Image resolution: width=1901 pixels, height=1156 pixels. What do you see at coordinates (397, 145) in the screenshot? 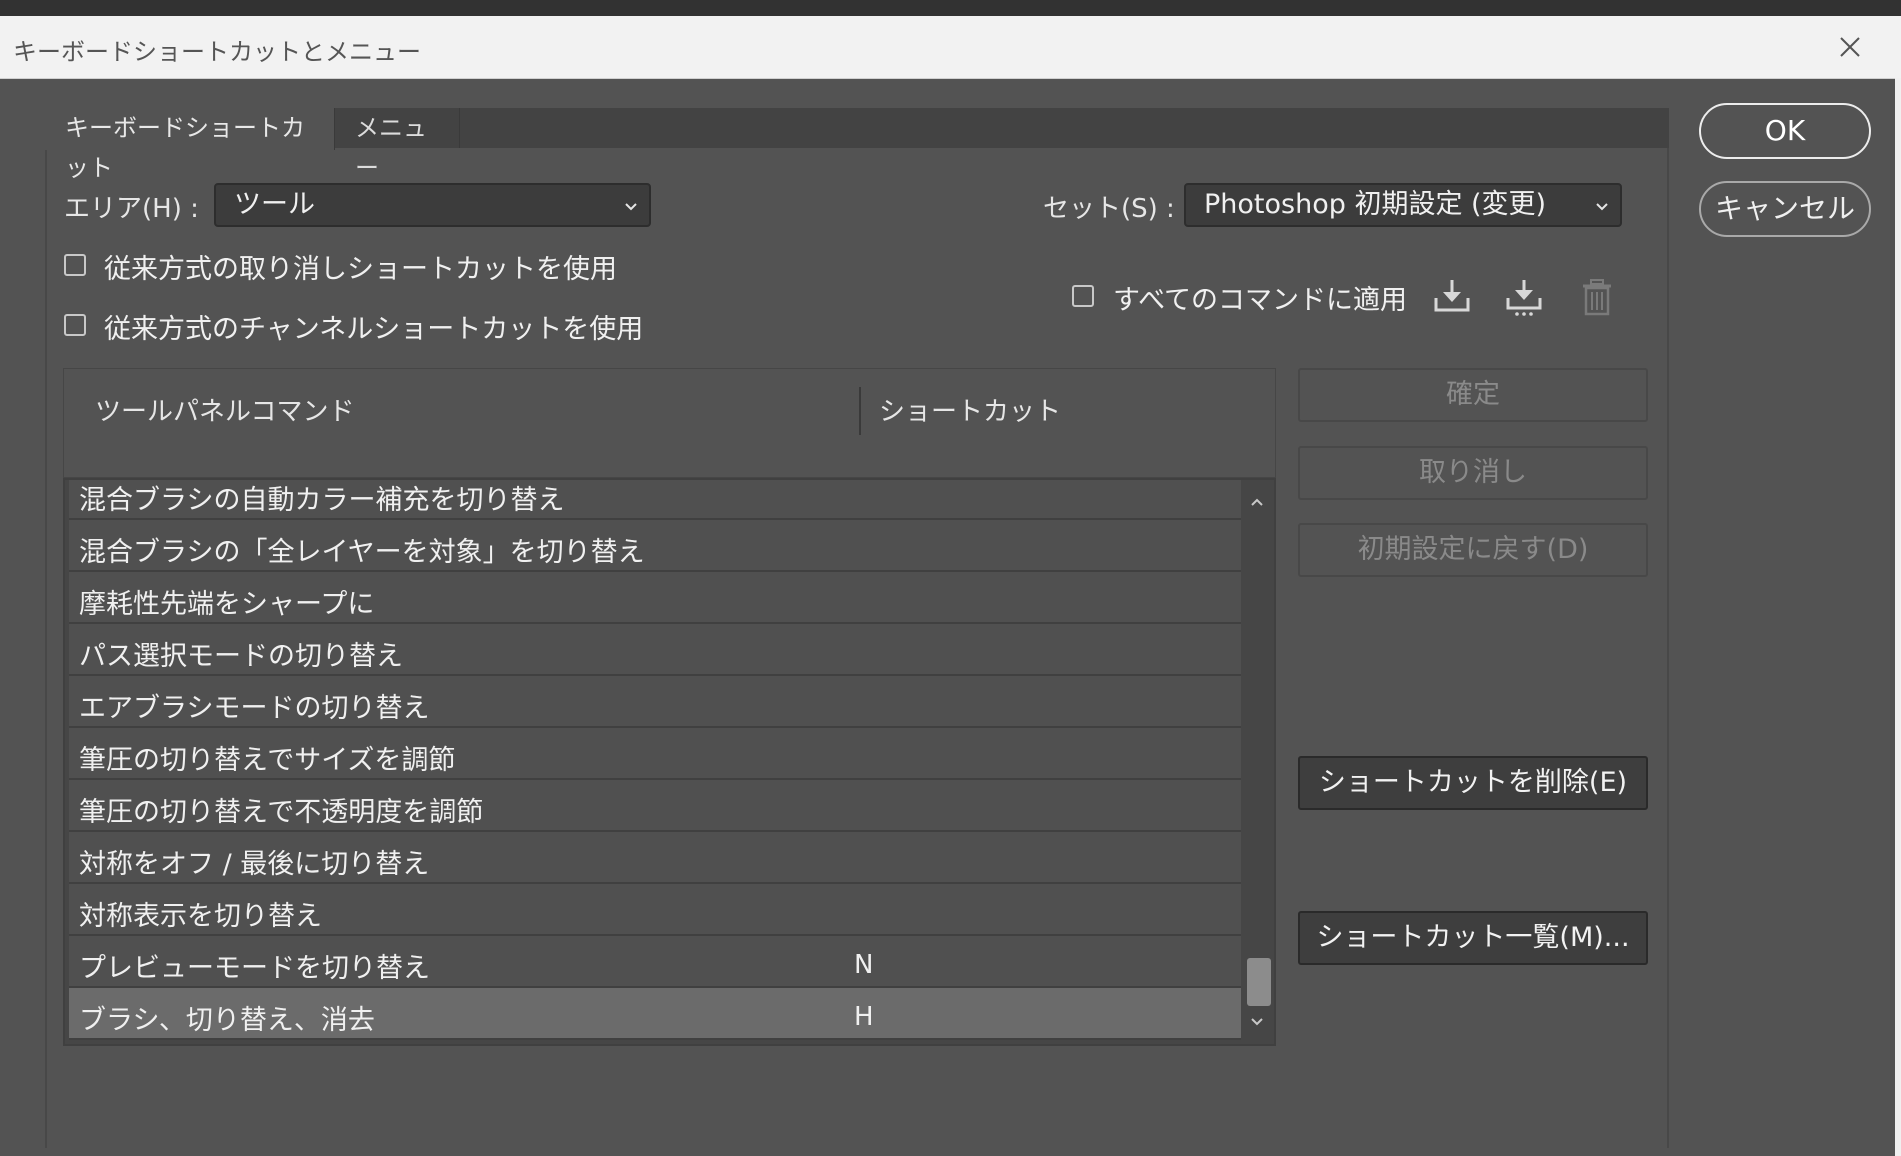
I see `tab-menus: メニュー` at bounding box center [397, 145].